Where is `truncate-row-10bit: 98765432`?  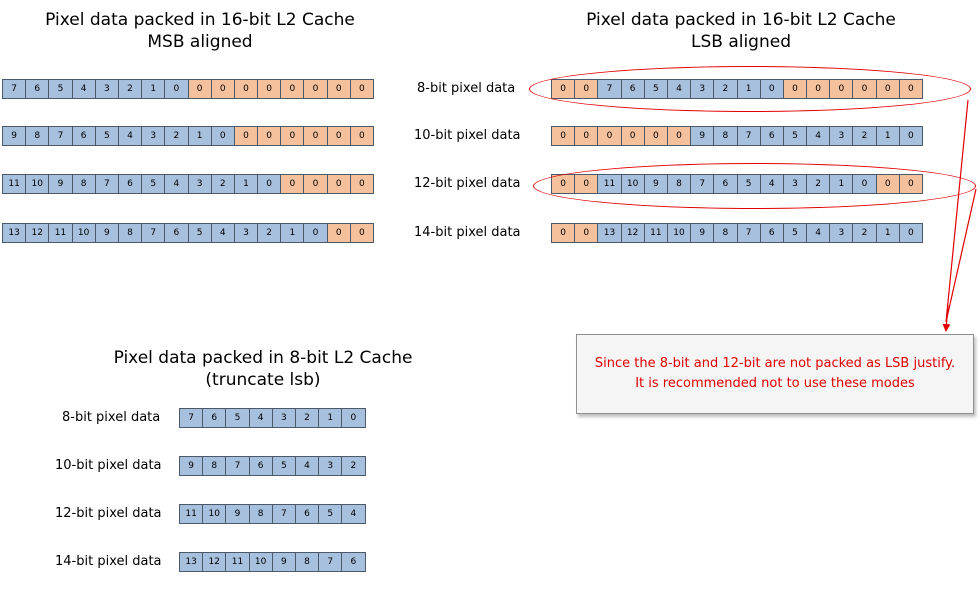
truncate-row-10bit: 98765432 is located at coordinates (272, 466).